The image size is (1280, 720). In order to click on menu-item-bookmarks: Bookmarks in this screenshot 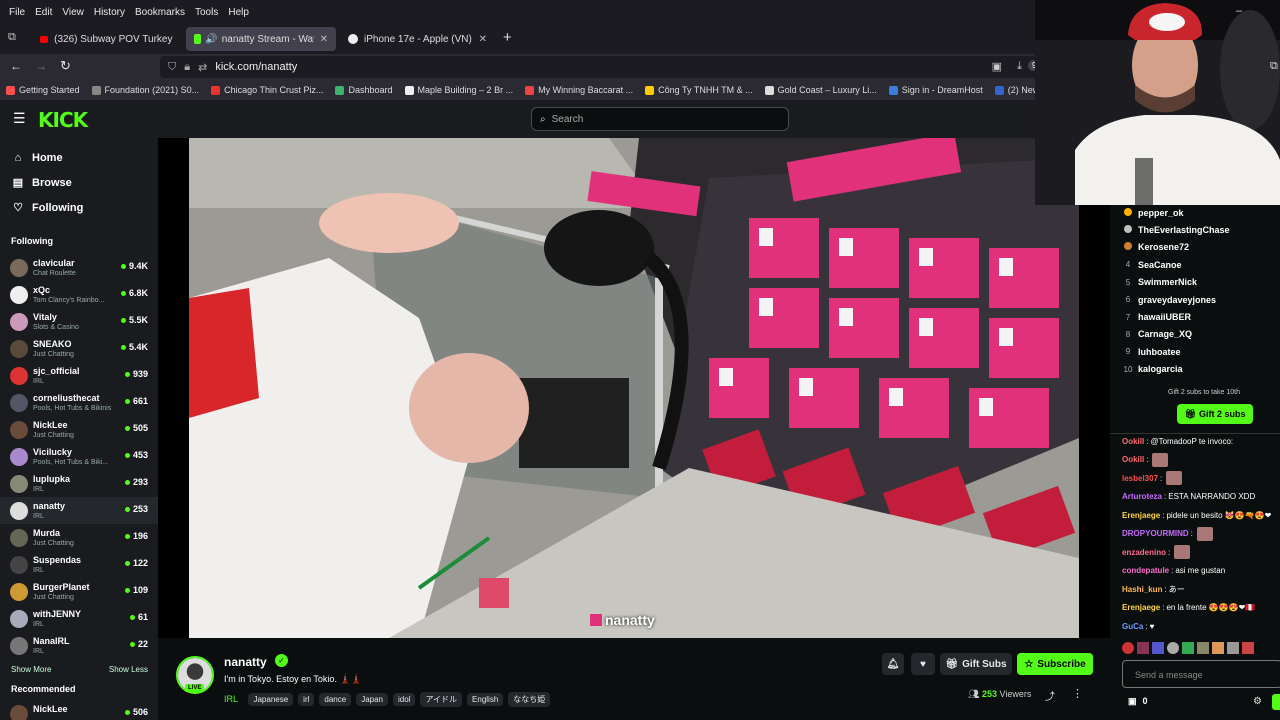, I will do `click(160, 12)`.